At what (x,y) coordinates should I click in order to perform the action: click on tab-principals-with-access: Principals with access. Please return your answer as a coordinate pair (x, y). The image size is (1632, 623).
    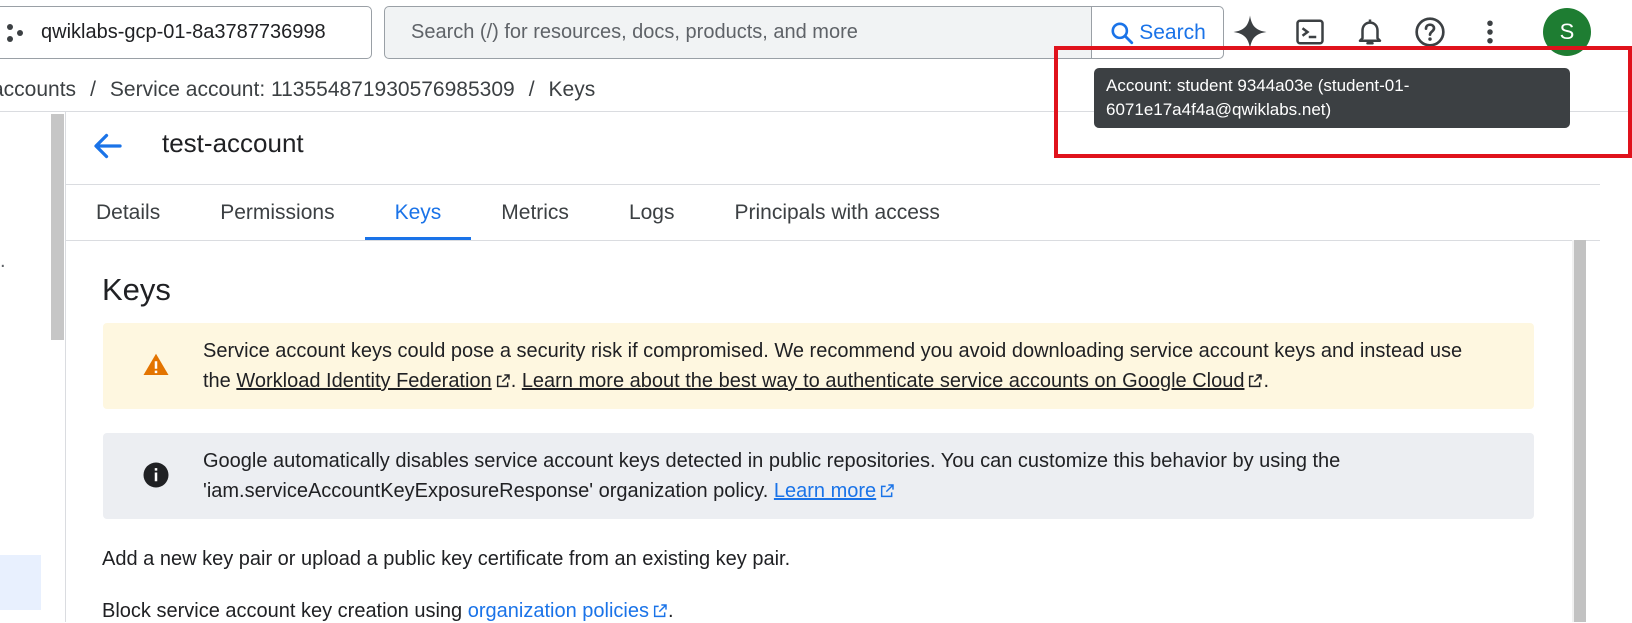
    Looking at the image, I should click on (836, 213).